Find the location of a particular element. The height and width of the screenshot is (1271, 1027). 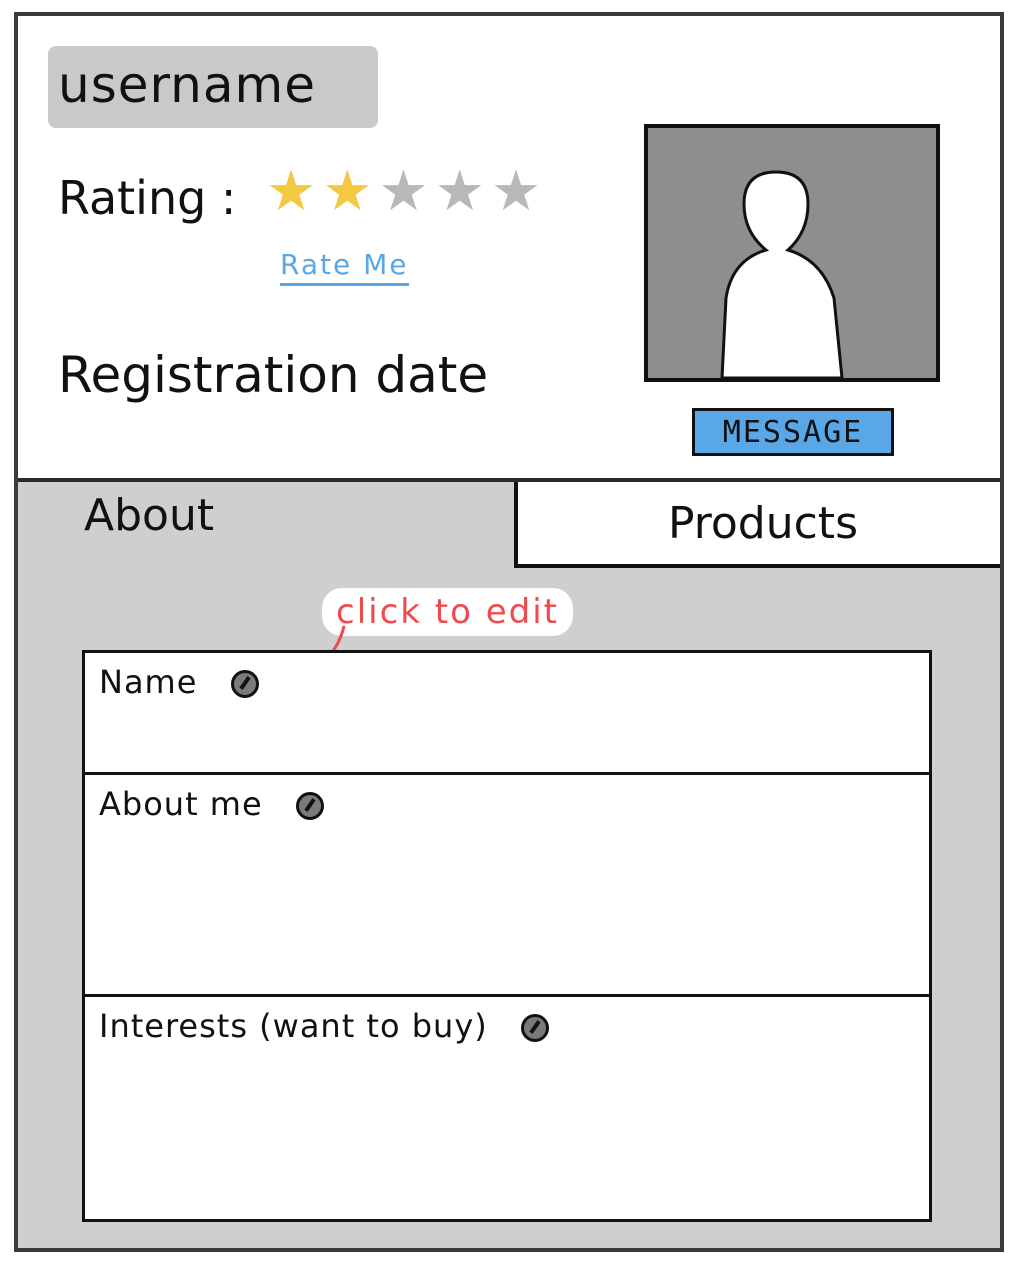

name-row: Name is located at coordinates (179, 682).